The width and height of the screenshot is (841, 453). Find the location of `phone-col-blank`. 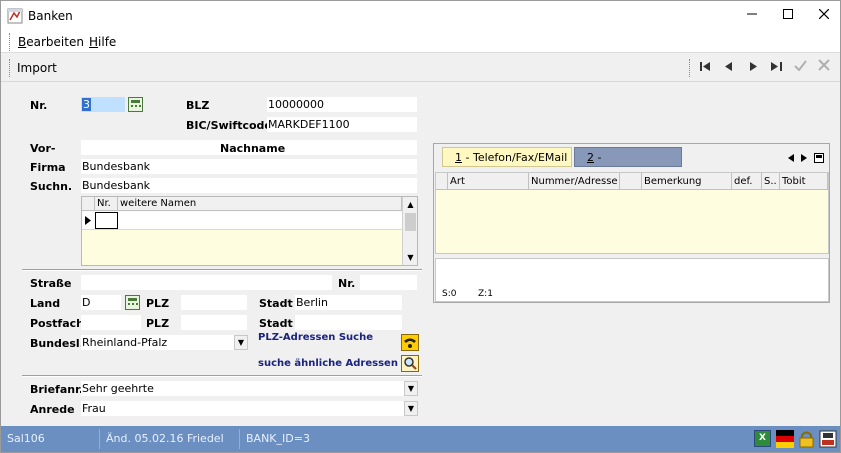

phone-col-blank is located at coordinates (631, 181).